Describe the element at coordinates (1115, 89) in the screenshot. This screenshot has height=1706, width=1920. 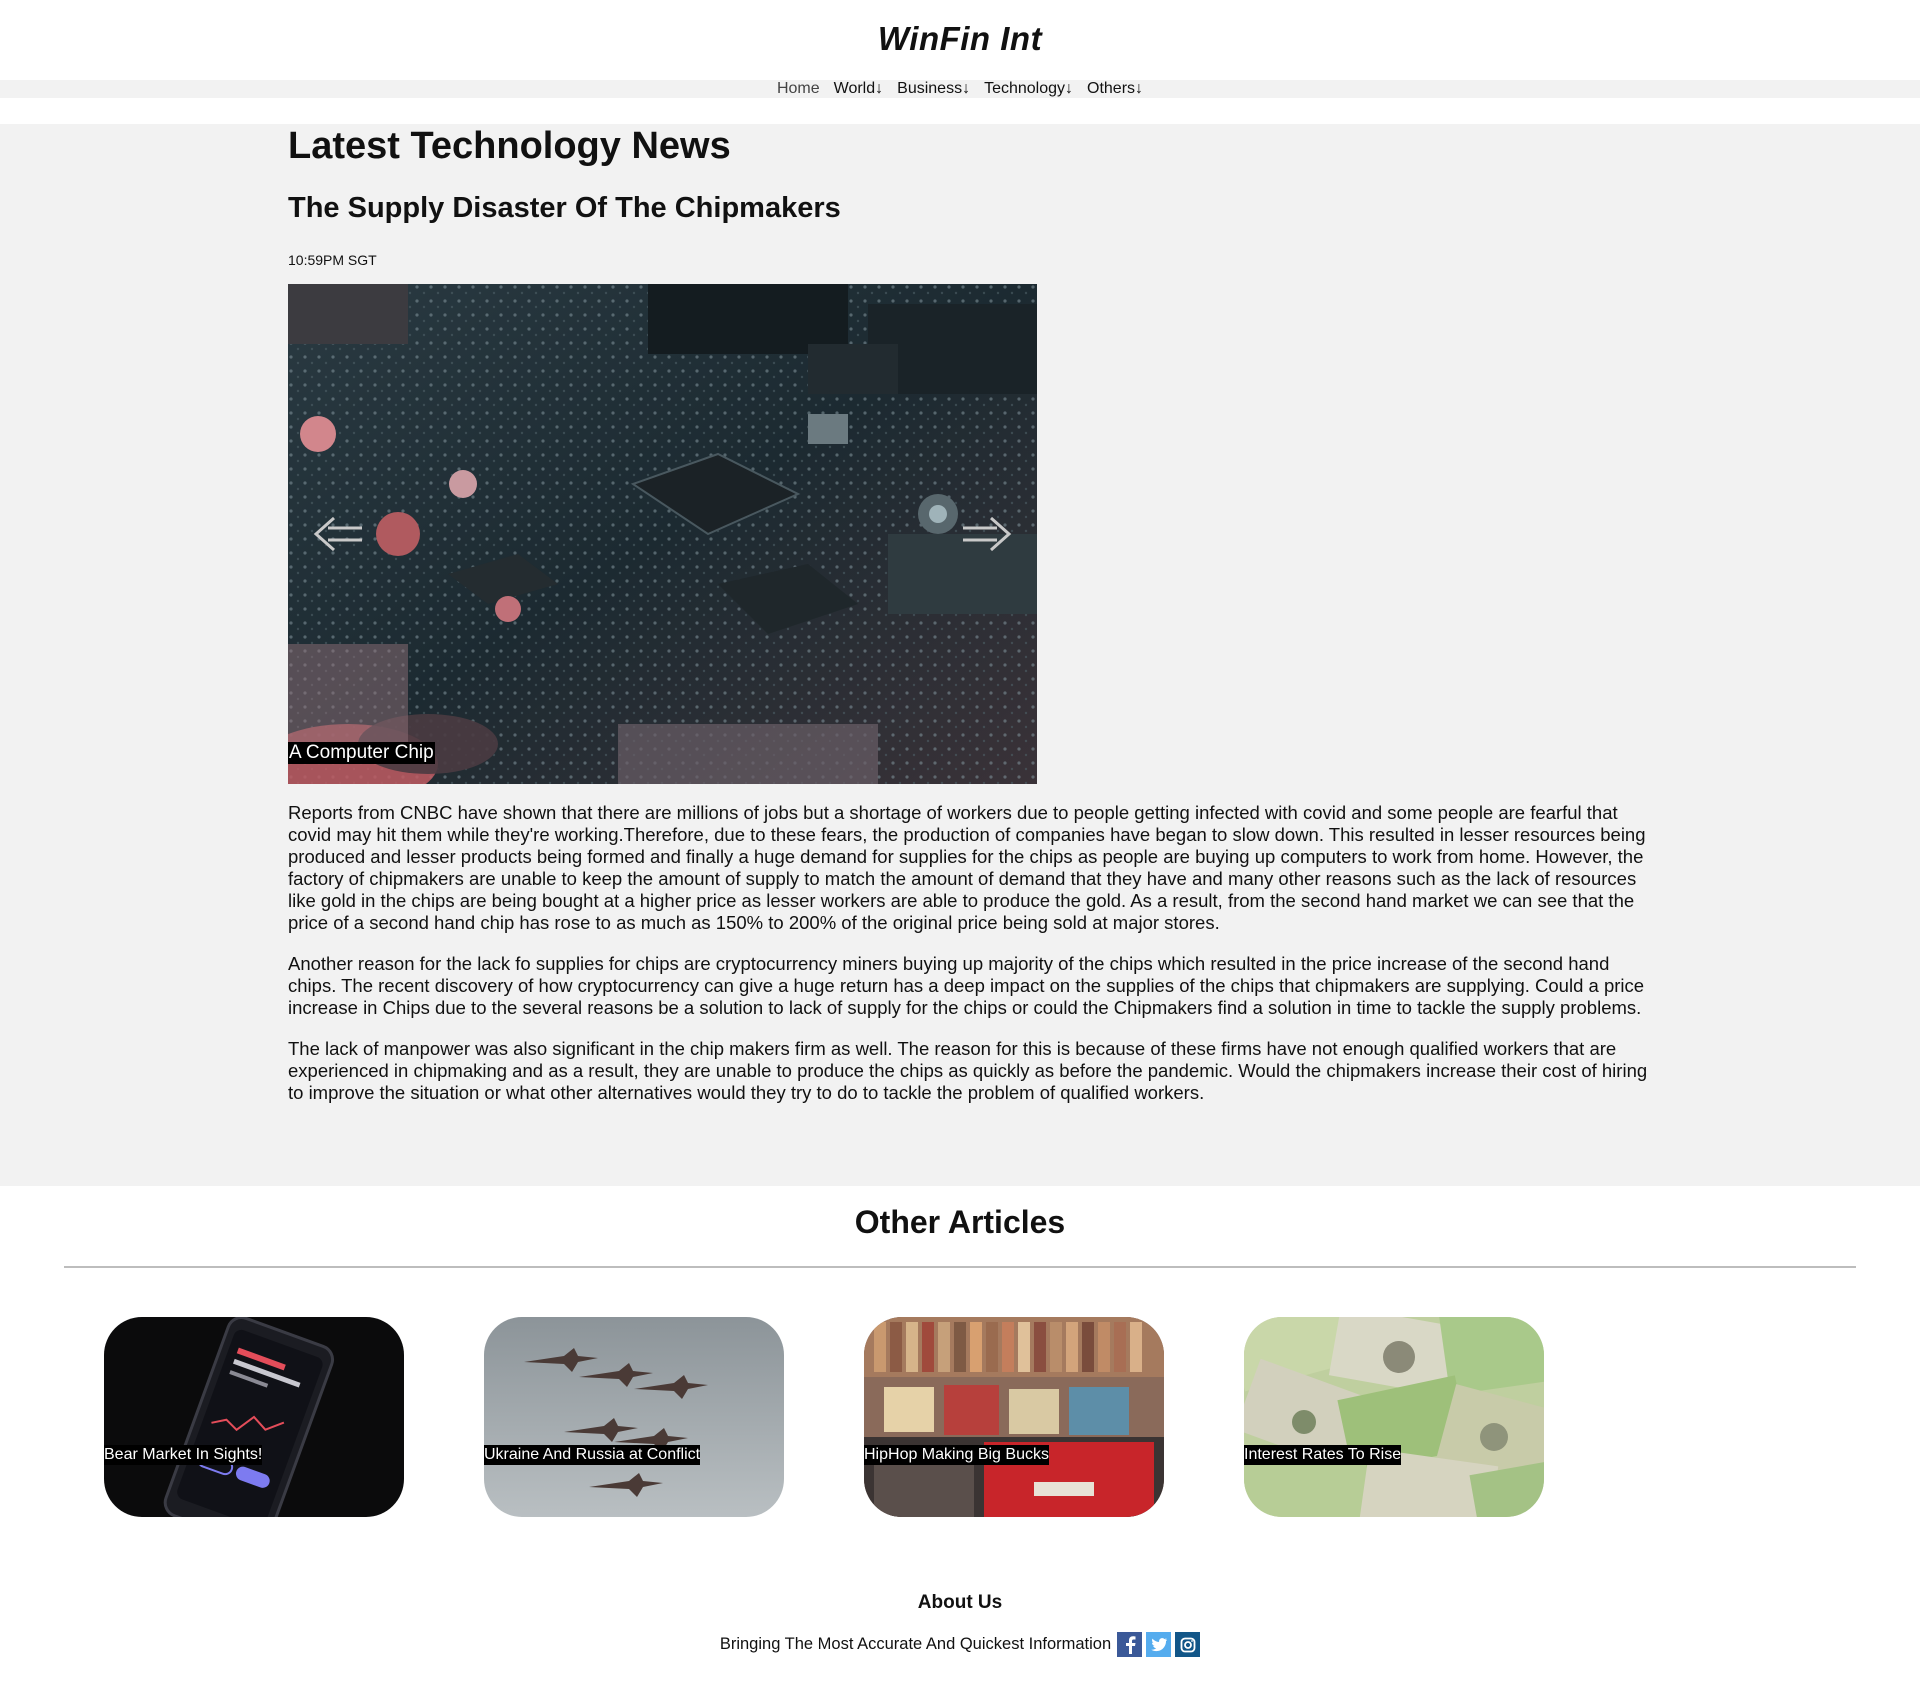
I see `nav-item-others: Others↓` at that location.